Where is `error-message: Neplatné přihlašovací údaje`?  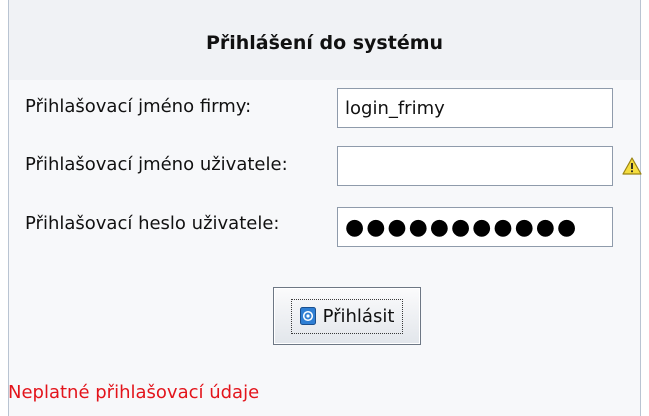 error-message: Neplatné přihlašovací údaje is located at coordinates (134, 392).